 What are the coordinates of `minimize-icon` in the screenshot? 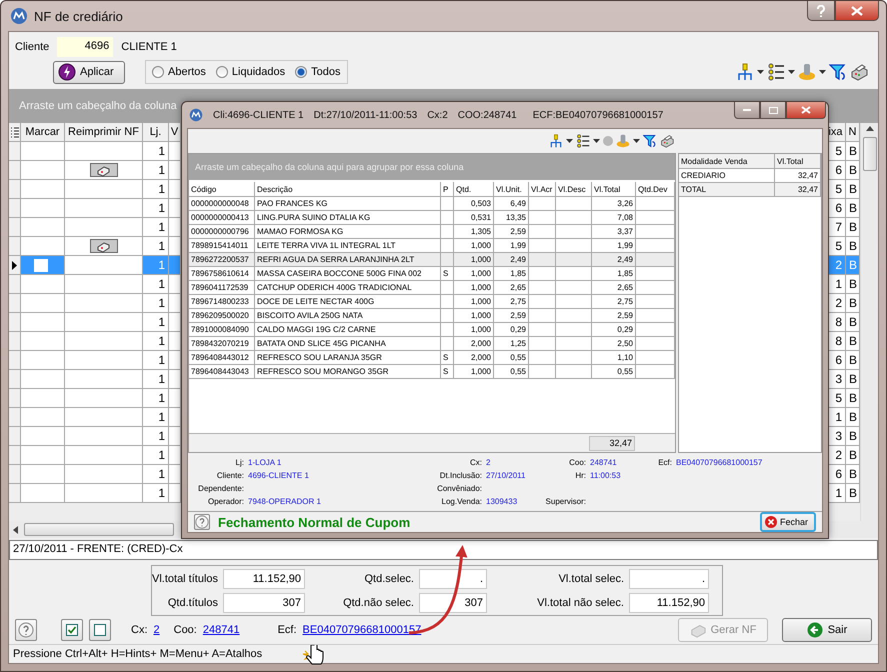 It's located at (747, 110).